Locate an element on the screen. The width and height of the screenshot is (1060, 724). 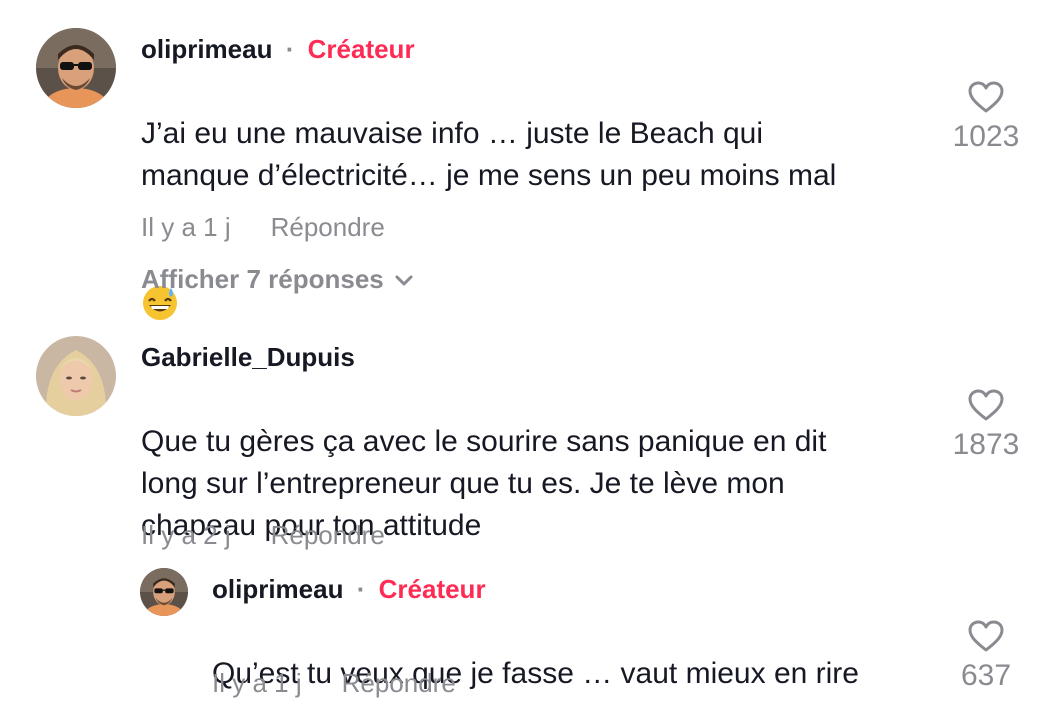
view-replies-button: Afficher 7 réponses is located at coordinates (277, 279).